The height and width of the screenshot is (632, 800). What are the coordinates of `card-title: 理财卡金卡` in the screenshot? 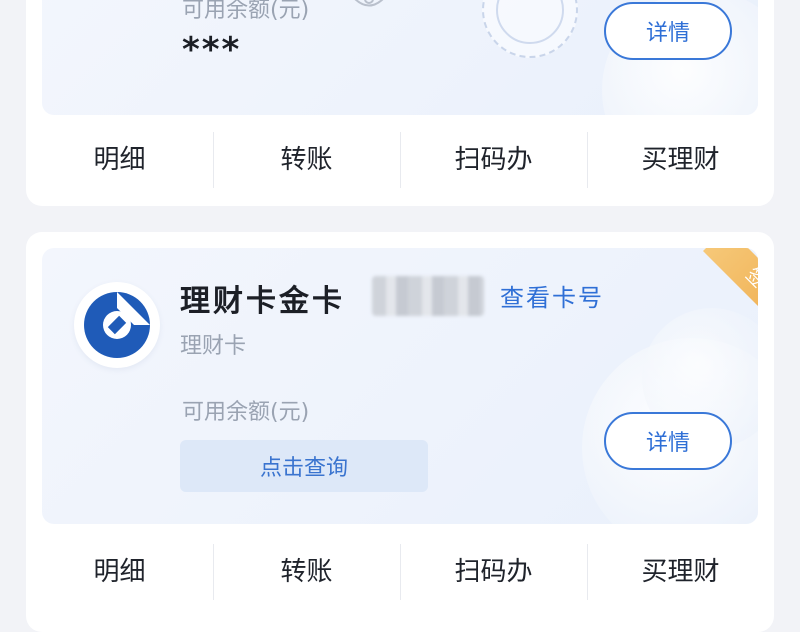 It's located at (262, 301).